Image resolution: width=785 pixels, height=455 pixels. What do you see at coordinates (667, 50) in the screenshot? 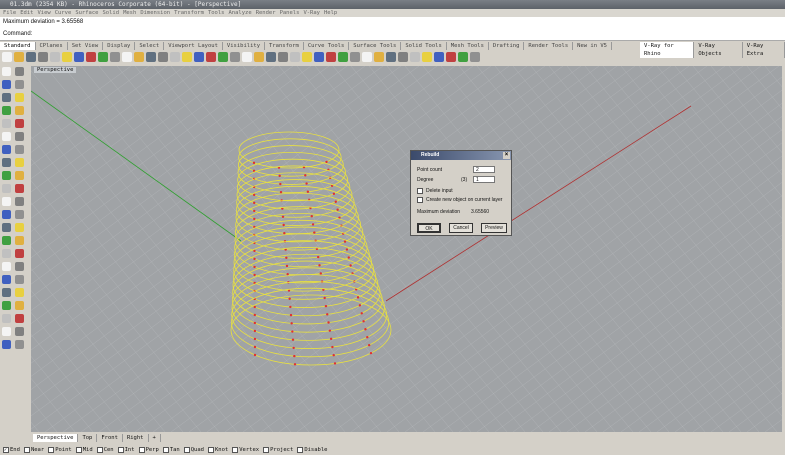
I see `vray-tab: V-Ray for Rhino` at bounding box center [667, 50].